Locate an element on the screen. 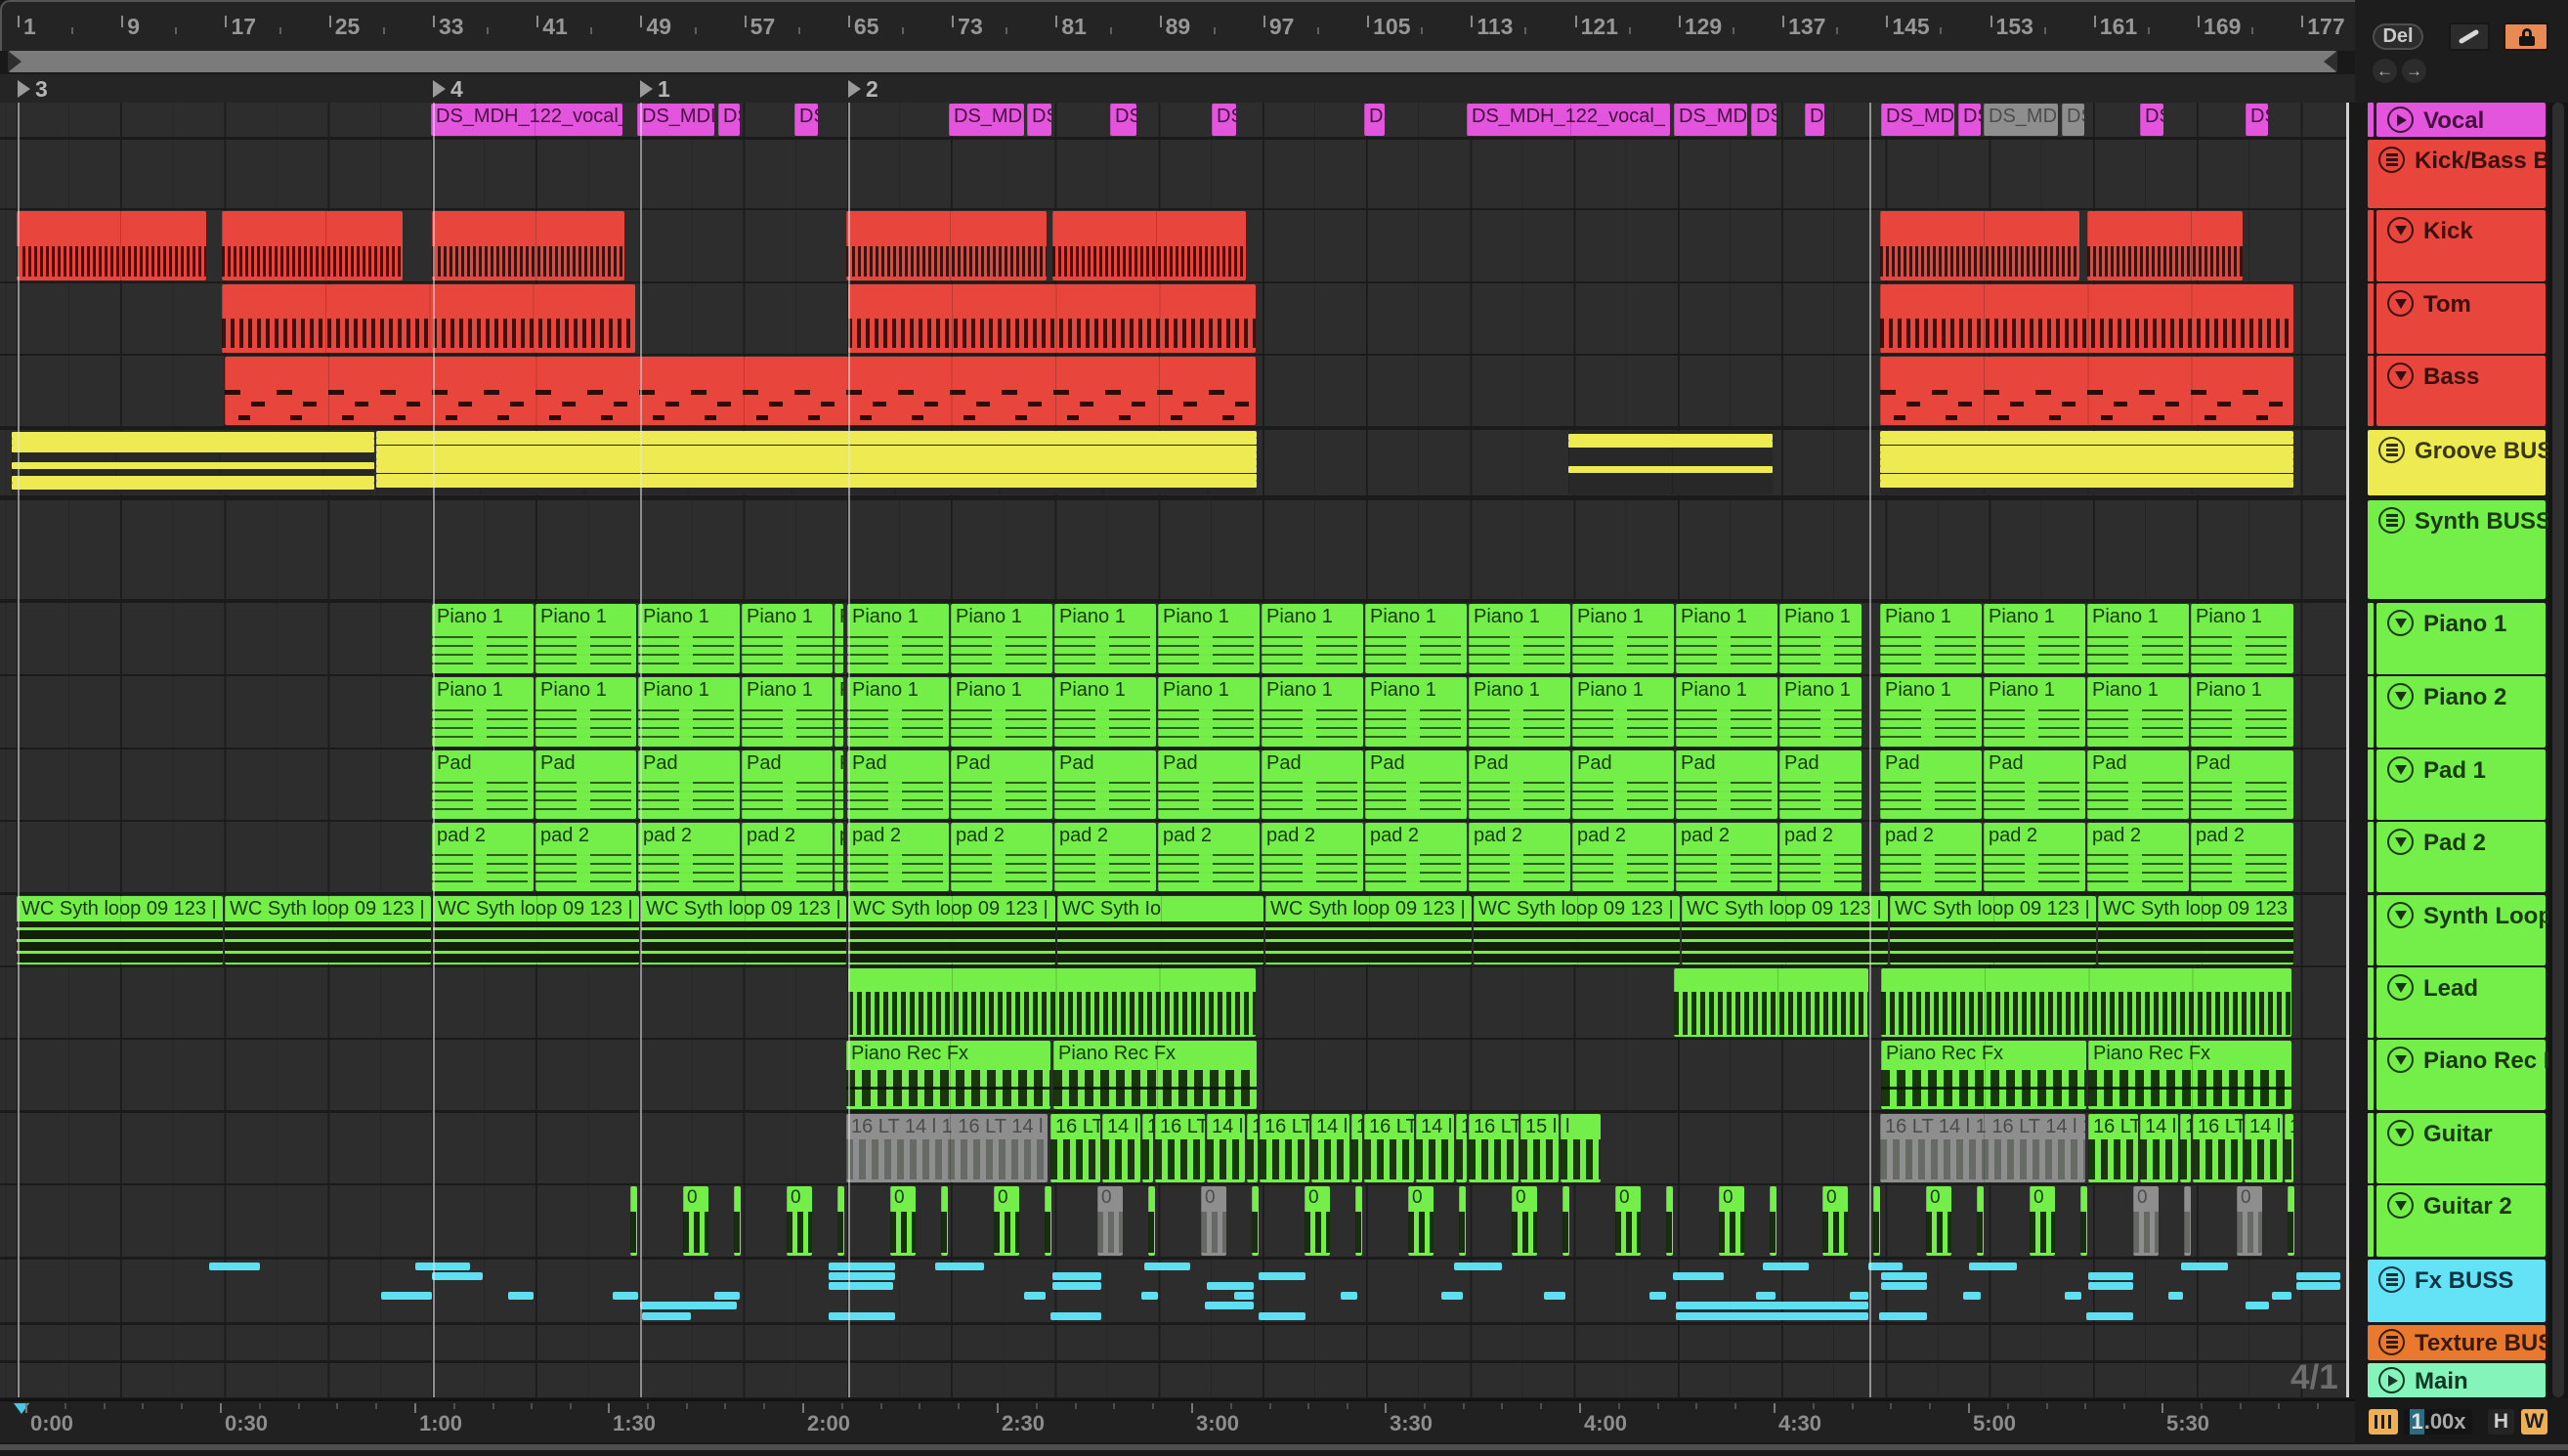 The height and width of the screenshot is (1456, 2568). track-row-texture-bus is located at coordinates (1173, 1342).